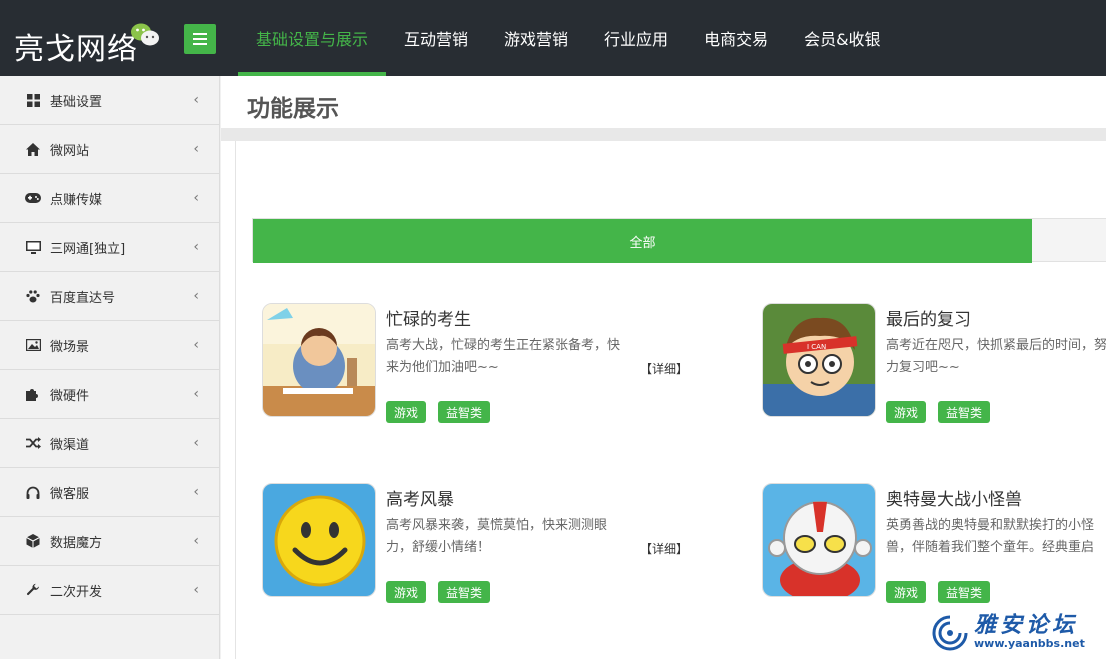  What do you see at coordinates (76, 543) in the screenshot?
I see `sidebar-item-label: 数据魔方` at bounding box center [76, 543].